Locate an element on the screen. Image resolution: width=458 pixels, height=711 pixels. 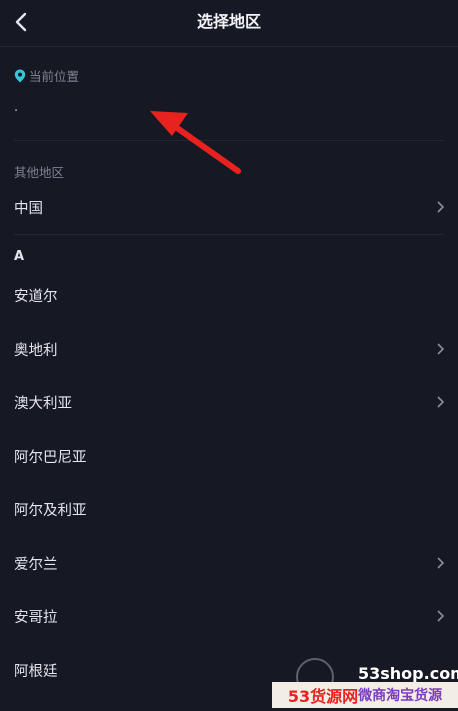
country-name: 阿尔及利亚 is located at coordinates (50, 510).